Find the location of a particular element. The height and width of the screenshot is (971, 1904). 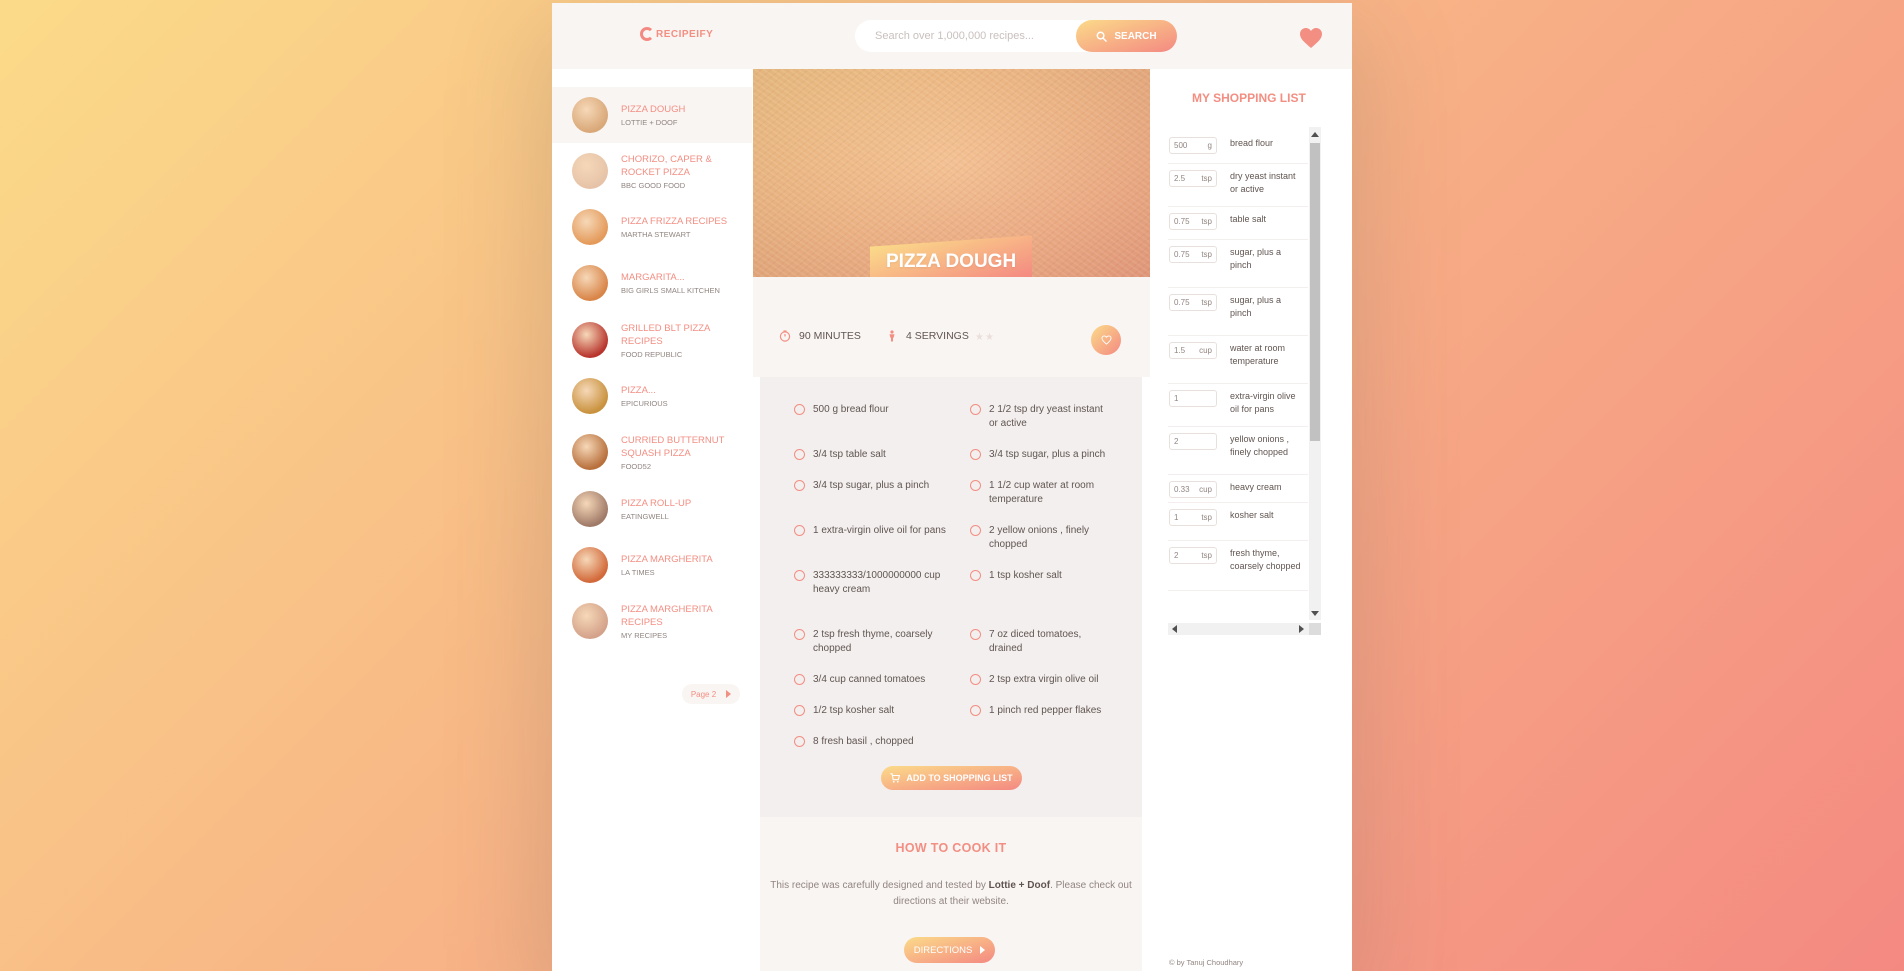

result-item: PIZZA MARGHERITA LA TIMES is located at coordinates (652, 565).